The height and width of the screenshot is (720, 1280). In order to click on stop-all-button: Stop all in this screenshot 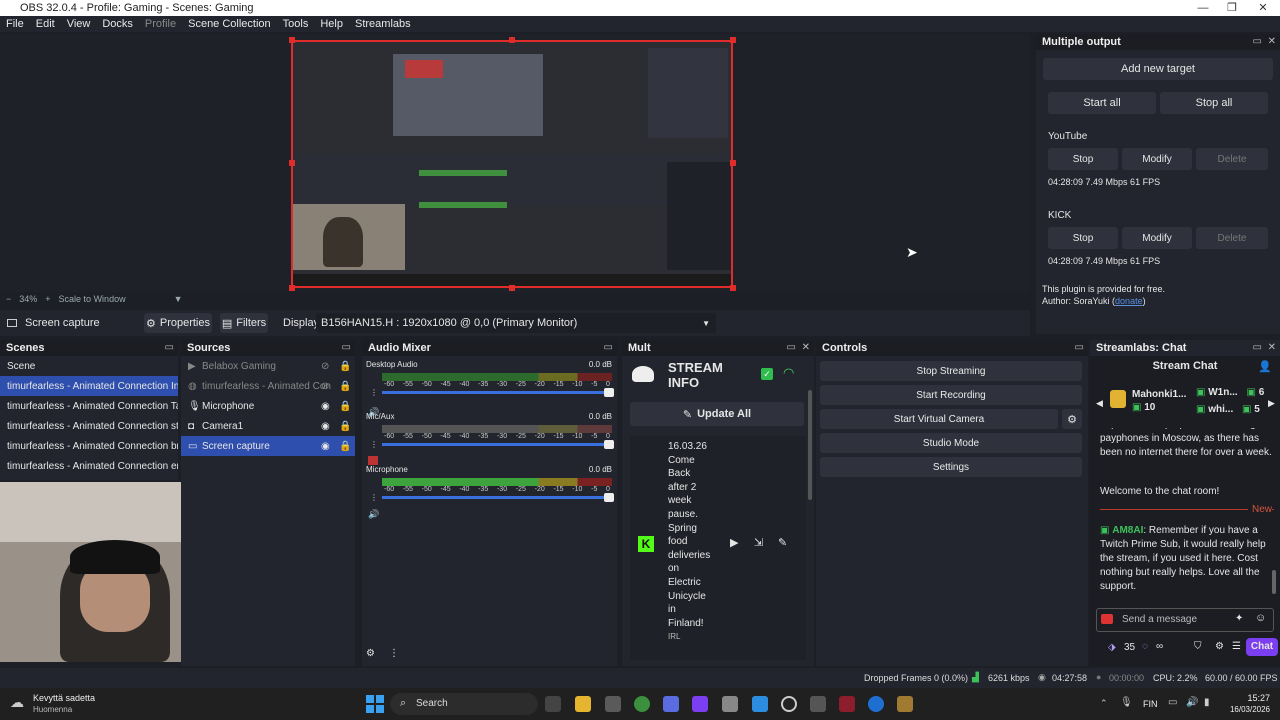, I will do `click(1214, 103)`.